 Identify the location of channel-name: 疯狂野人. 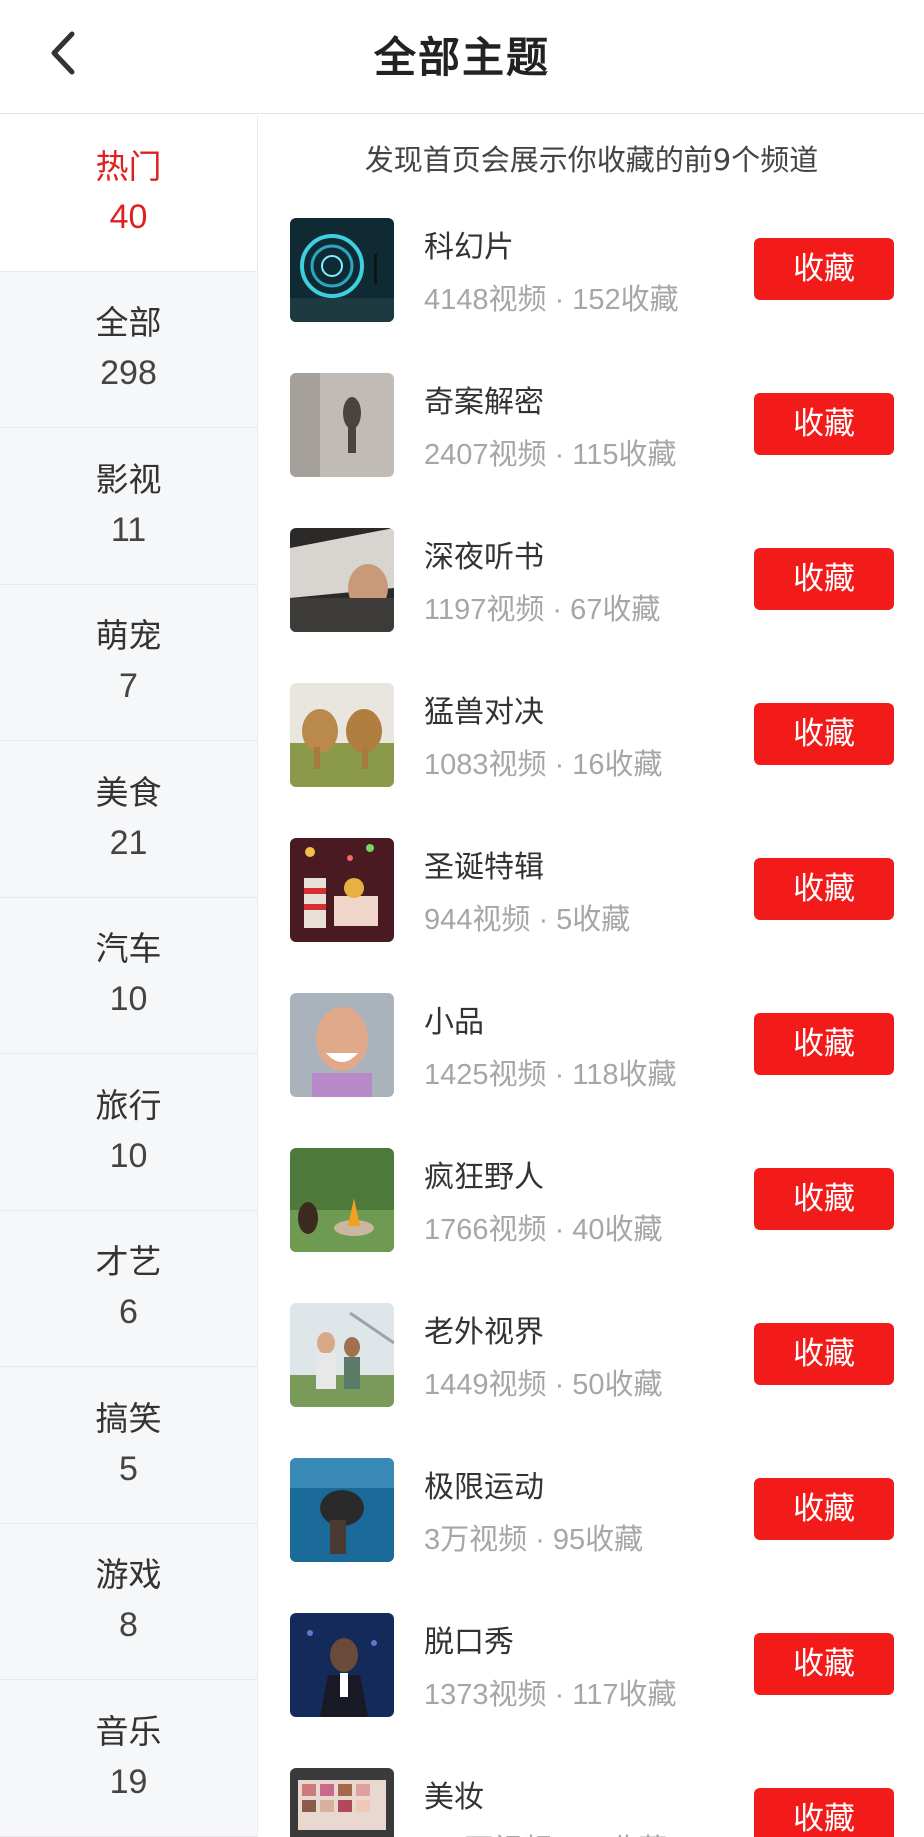
(484, 1177).